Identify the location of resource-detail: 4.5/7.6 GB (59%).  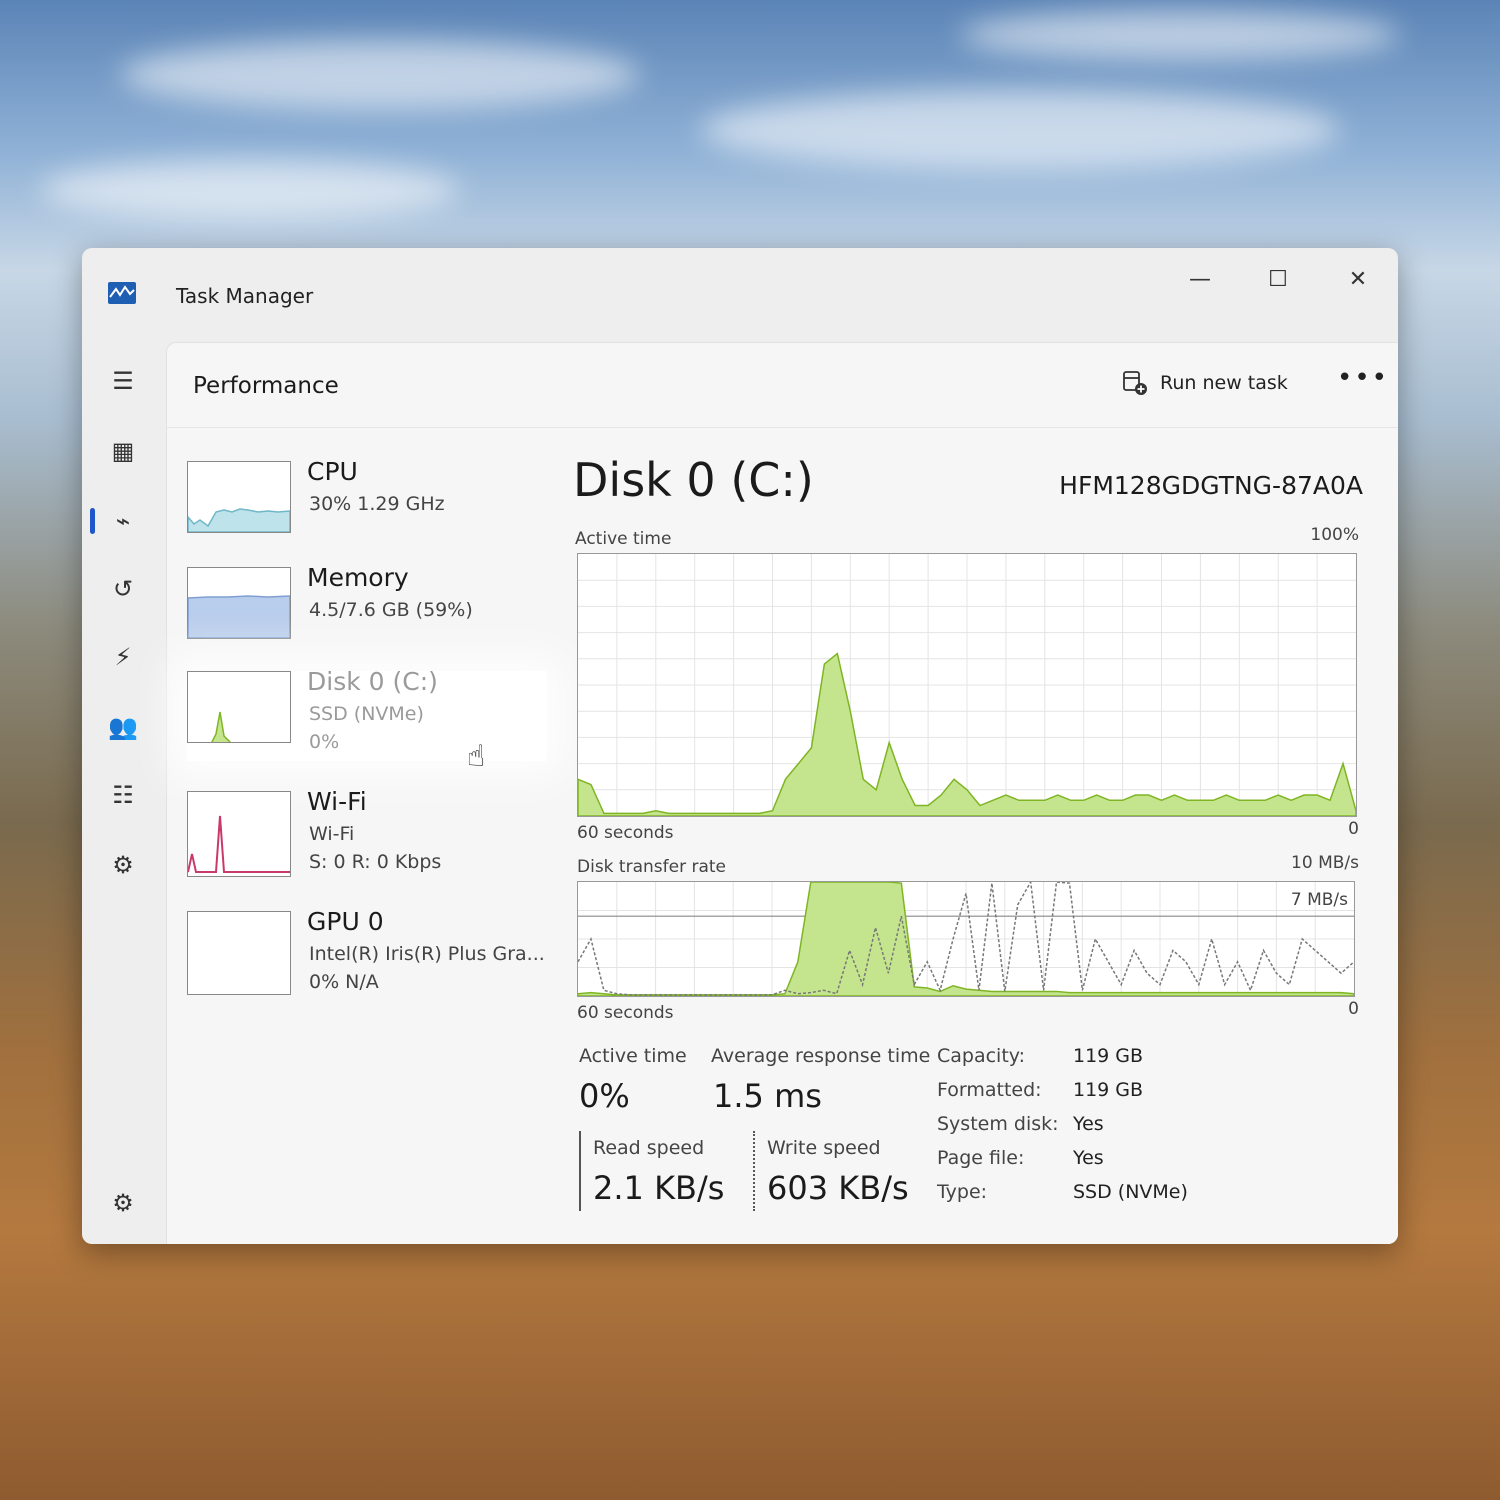
(391, 610).